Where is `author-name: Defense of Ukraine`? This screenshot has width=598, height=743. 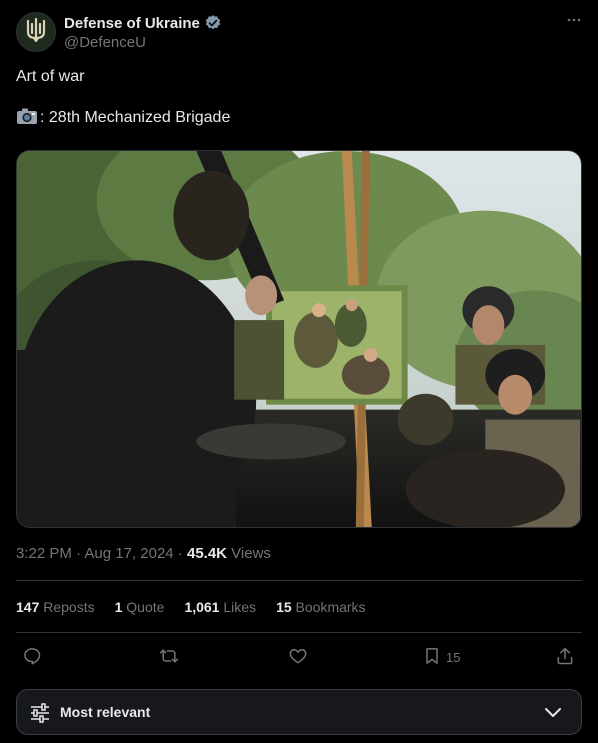
author-name: Defense of Ukraine is located at coordinates (143, 23).